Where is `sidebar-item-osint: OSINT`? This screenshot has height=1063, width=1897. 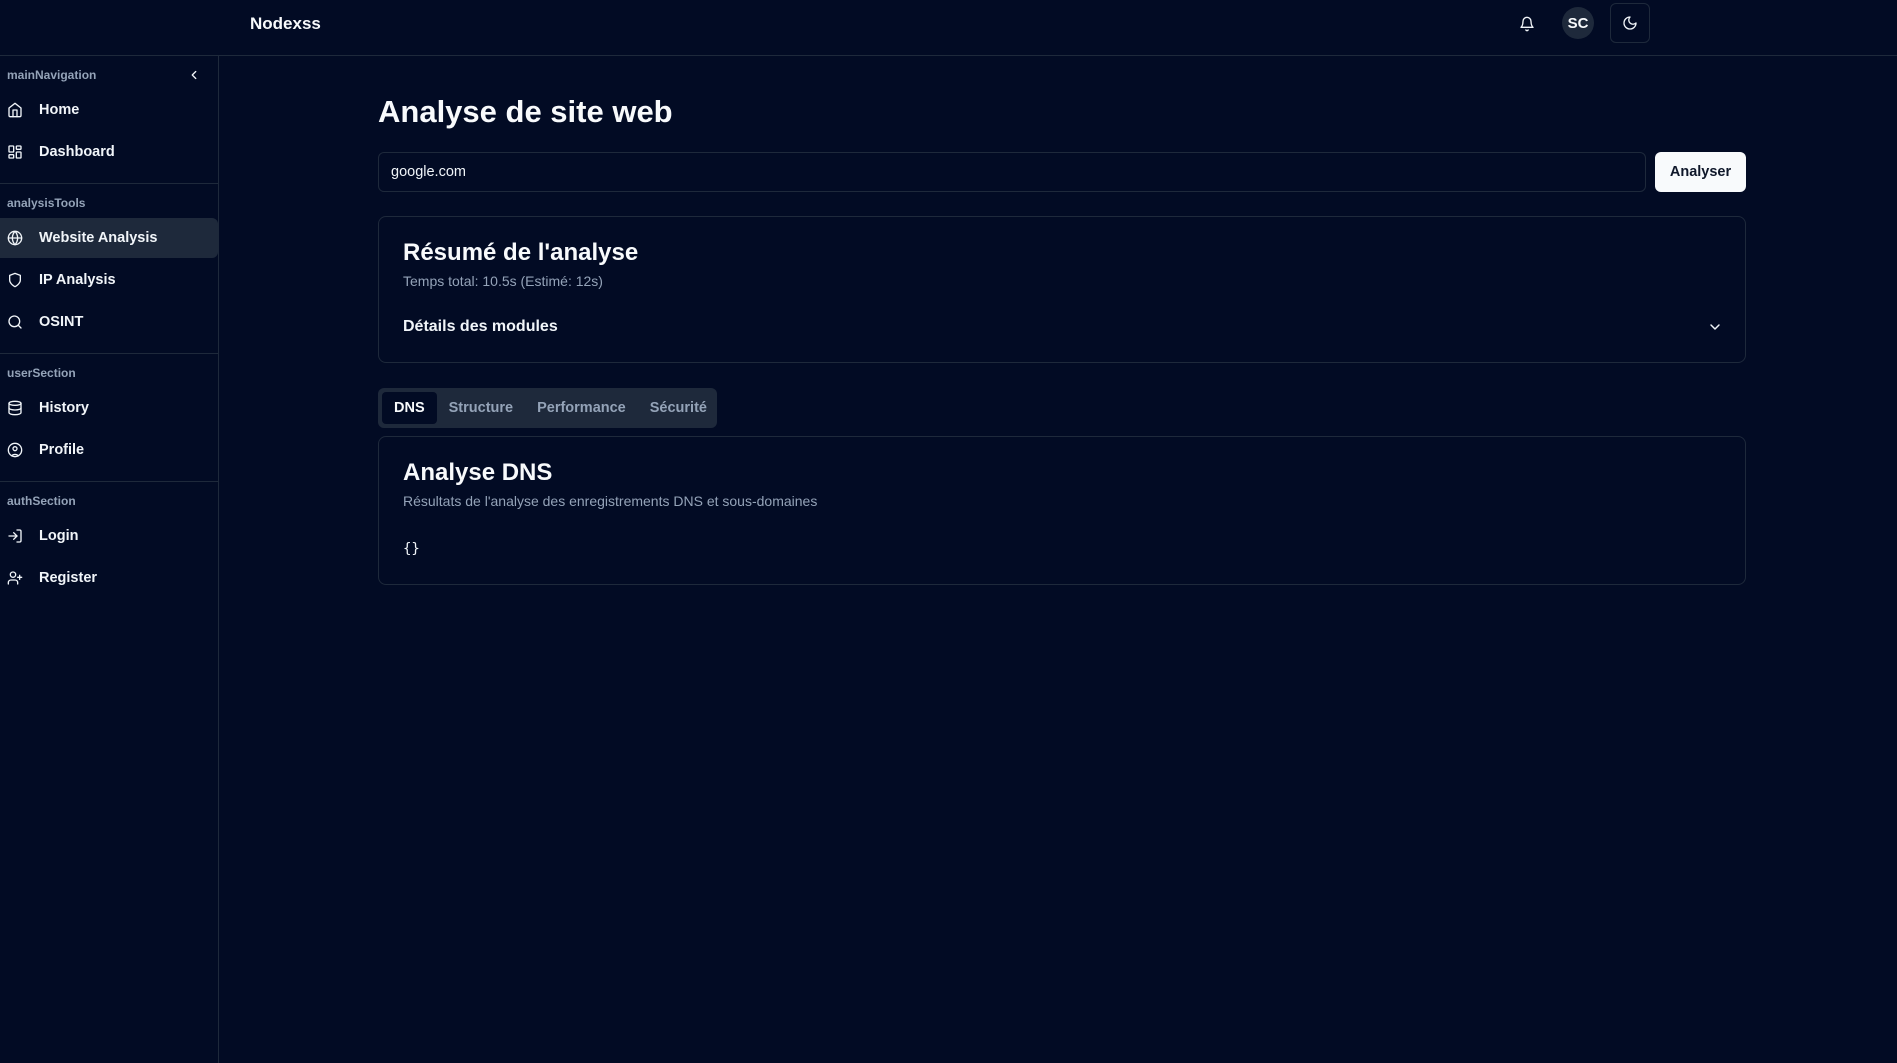 sidebar-item-osint: OSINT is located at coordinates (109, 322).